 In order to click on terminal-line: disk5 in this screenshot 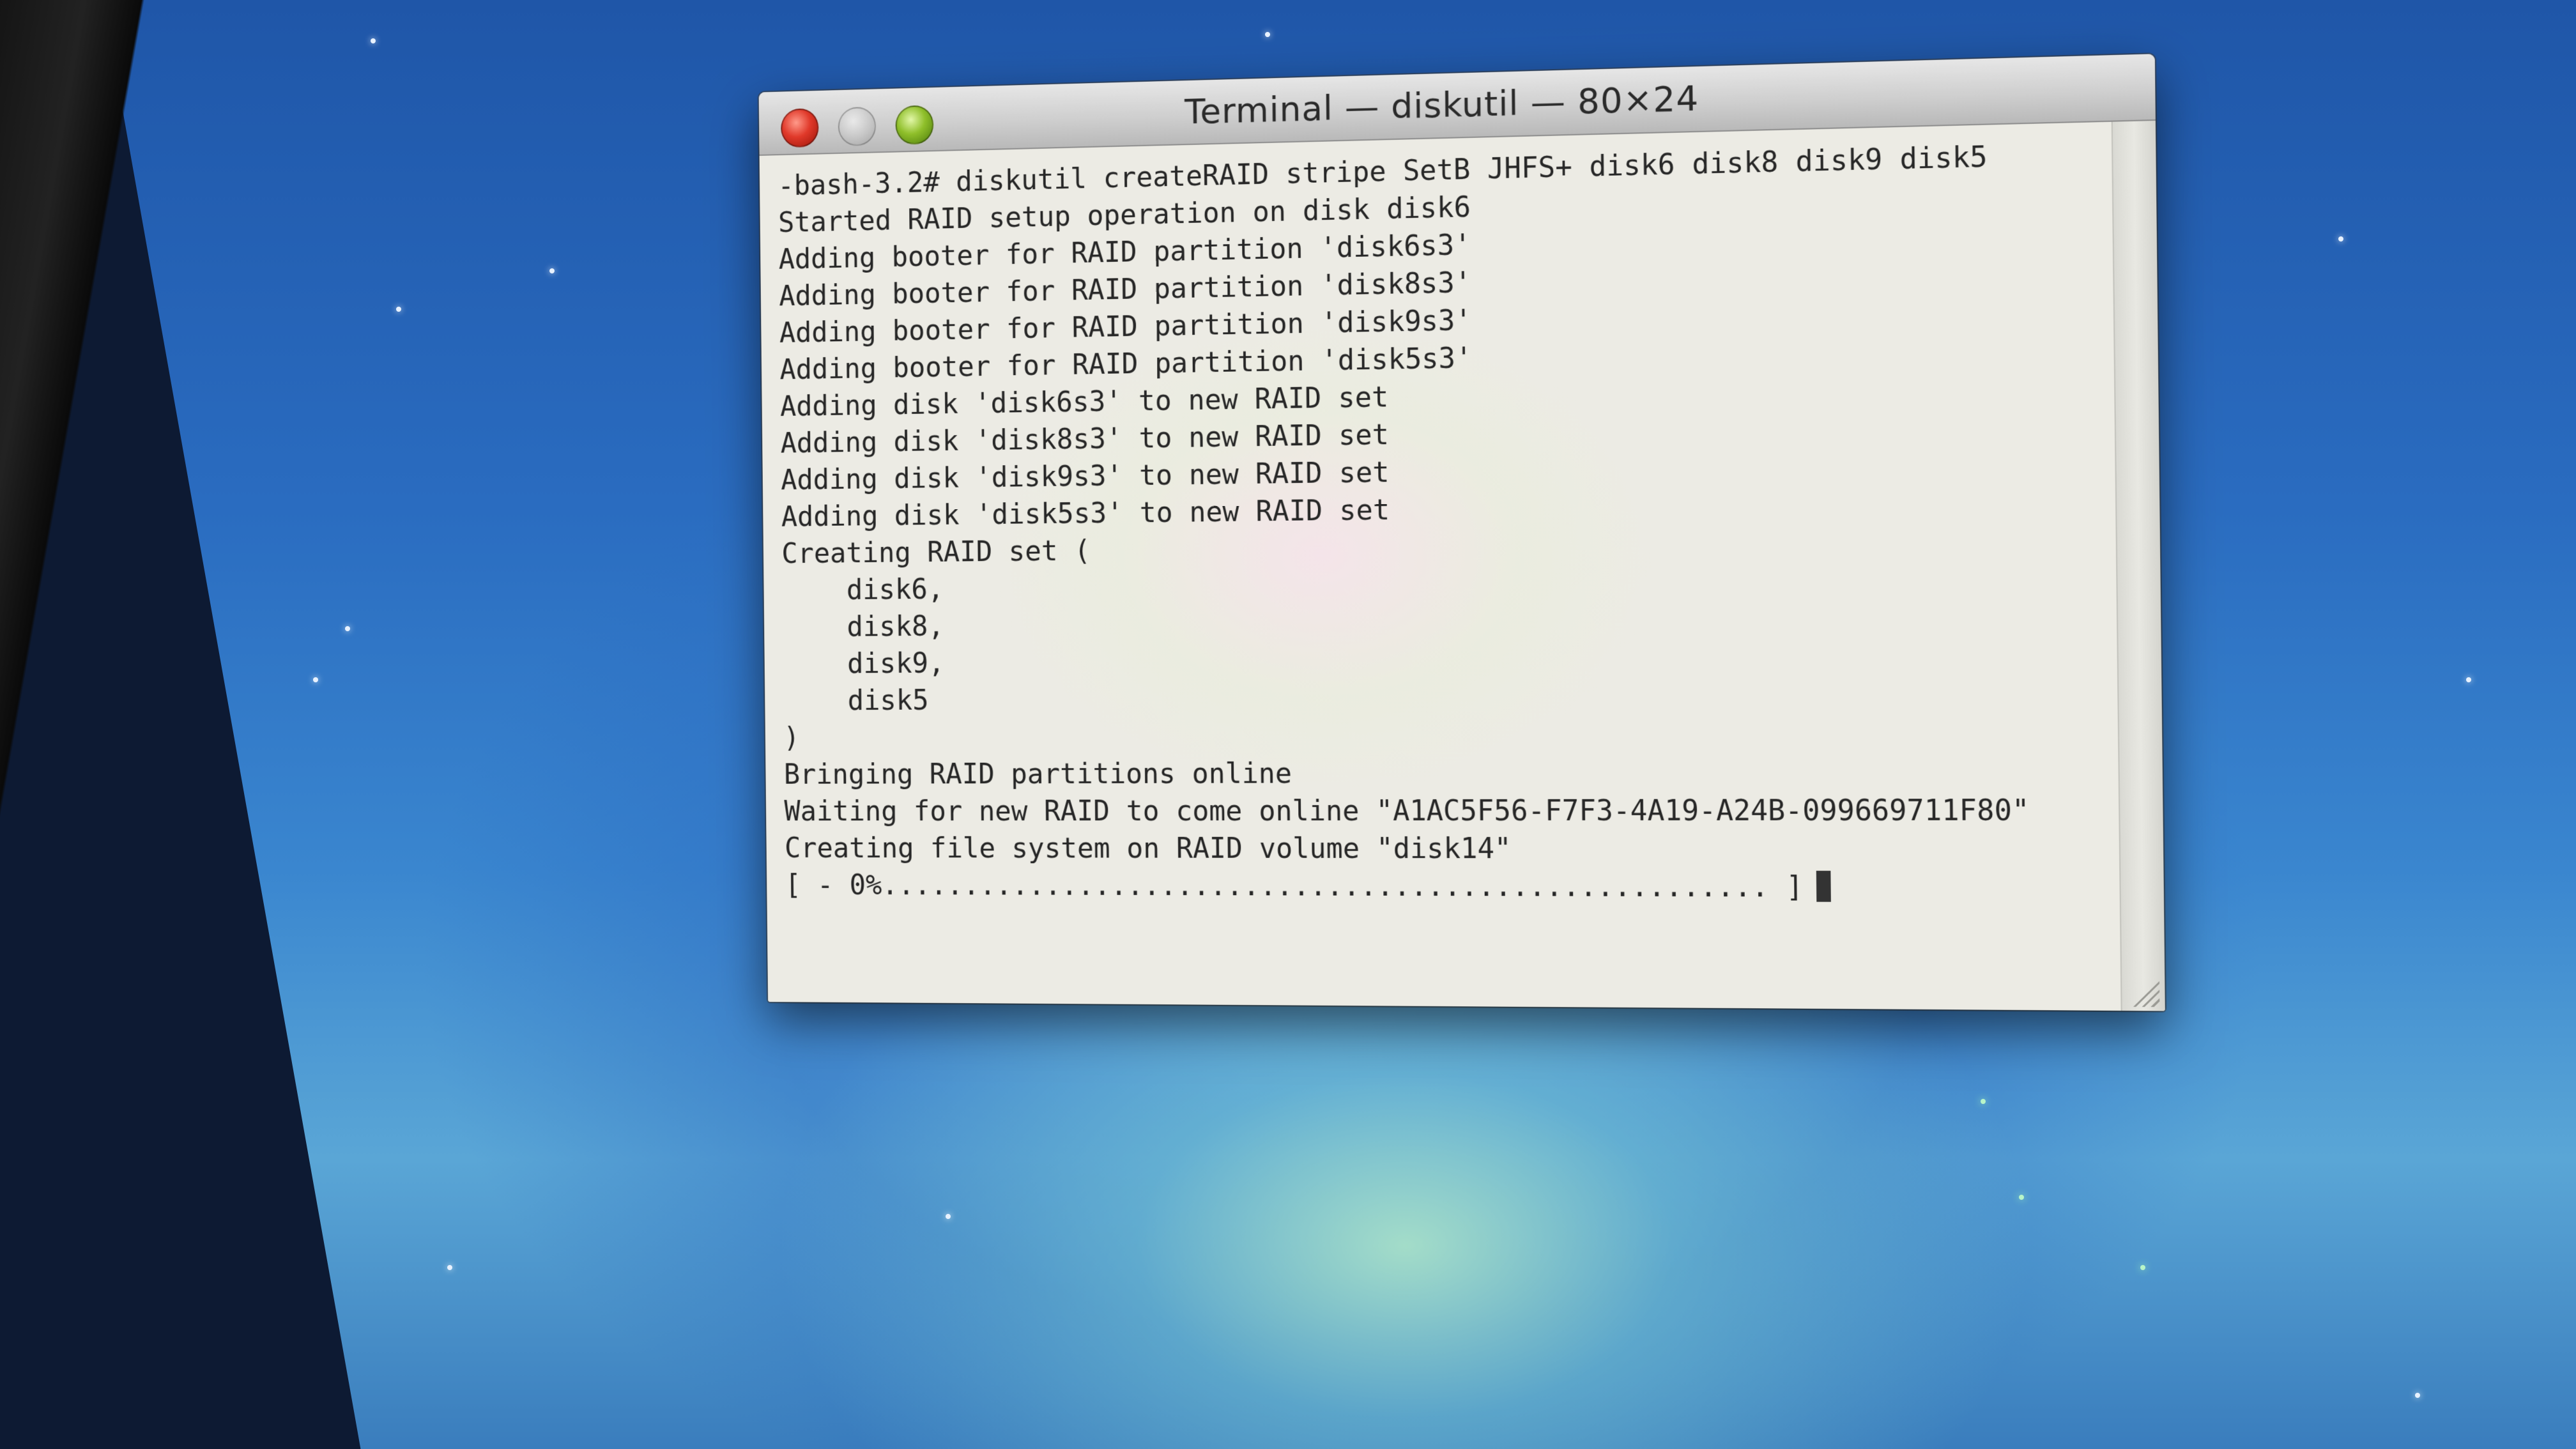, I will do `click(856, 700)`.